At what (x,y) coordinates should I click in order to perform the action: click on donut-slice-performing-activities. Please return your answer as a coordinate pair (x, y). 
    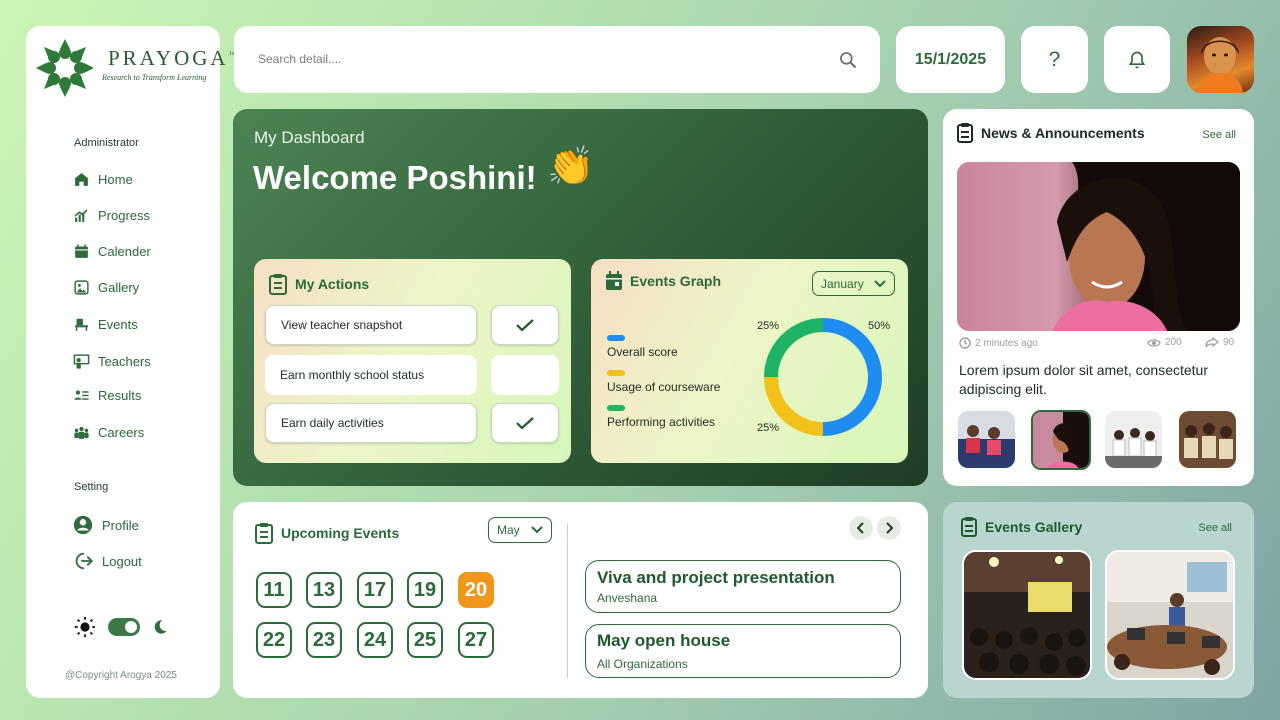
    Looking at the image, I should click on (794, 348).